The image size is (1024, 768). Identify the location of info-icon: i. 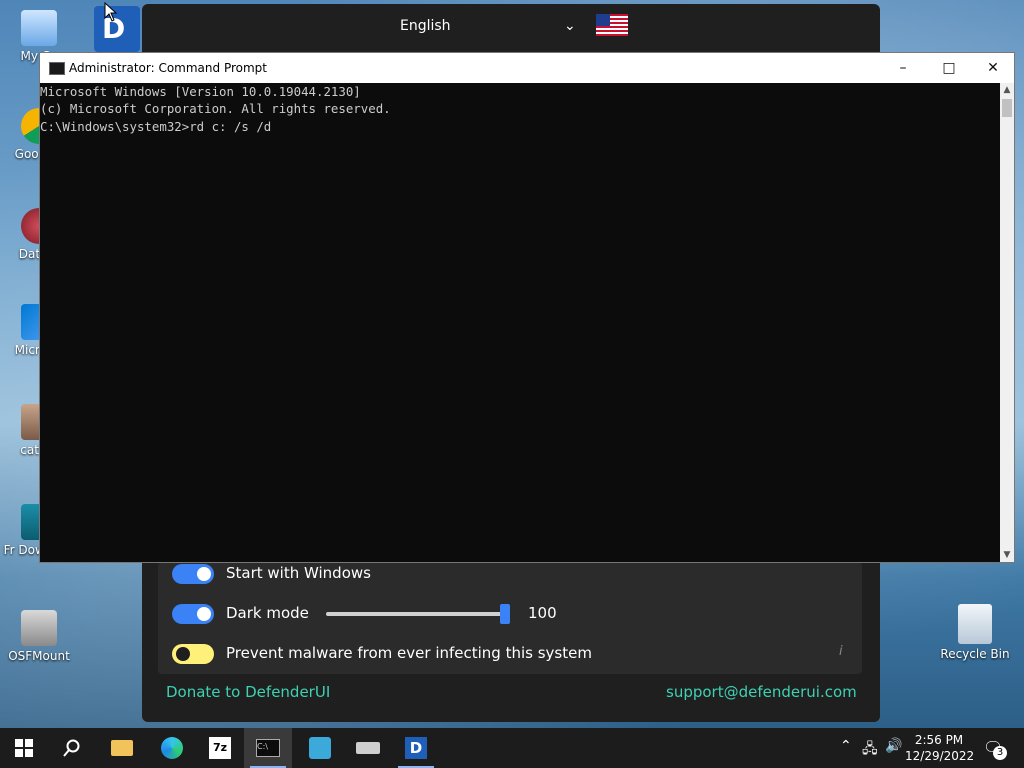
(841, 651).